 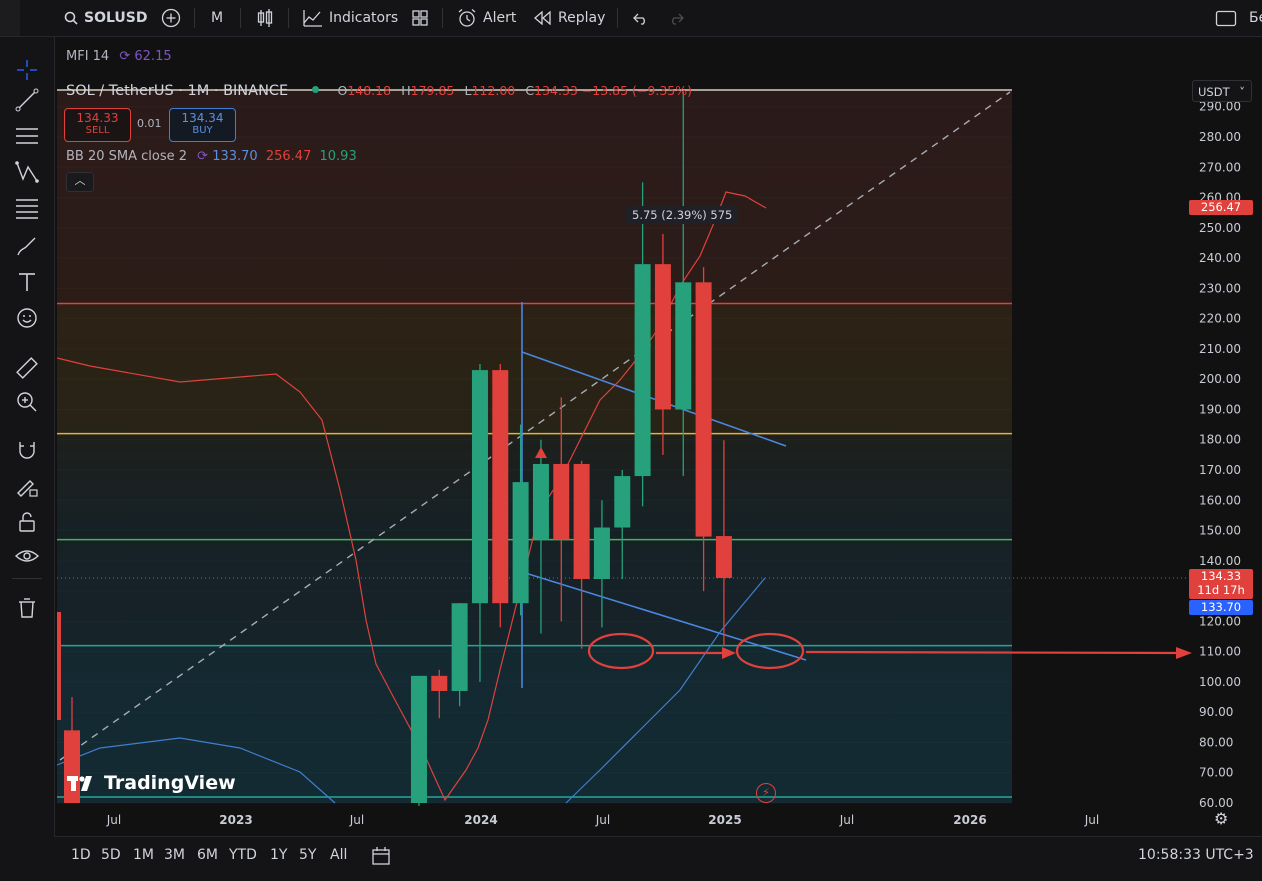 I want to click on range-button-all: All, so click(x=338, y=855).